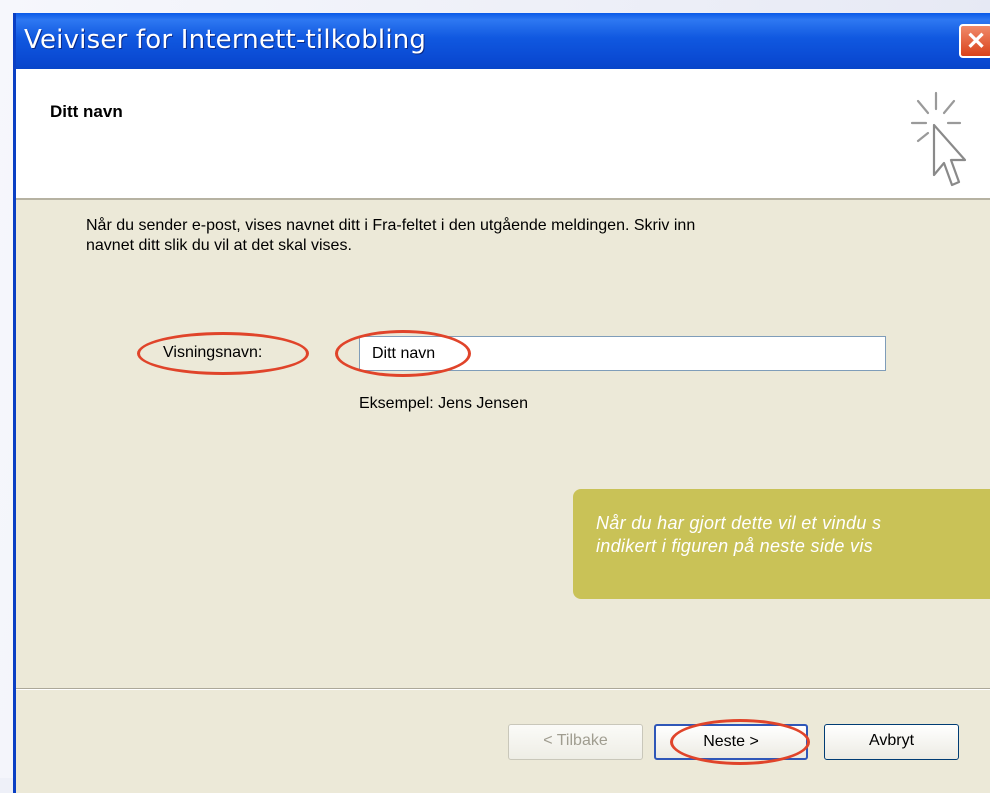 This screenshot has width=990, height=793. I want to click on display-name-input, so click(622, 353).